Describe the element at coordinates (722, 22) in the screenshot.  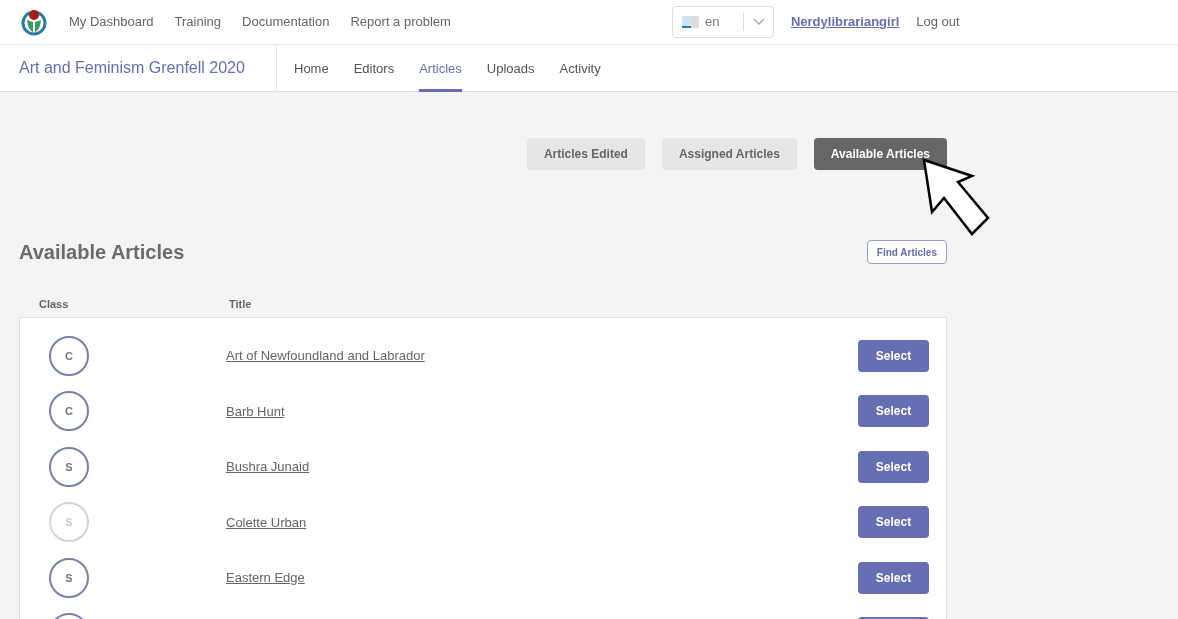
I see `language-select: en` at that location.